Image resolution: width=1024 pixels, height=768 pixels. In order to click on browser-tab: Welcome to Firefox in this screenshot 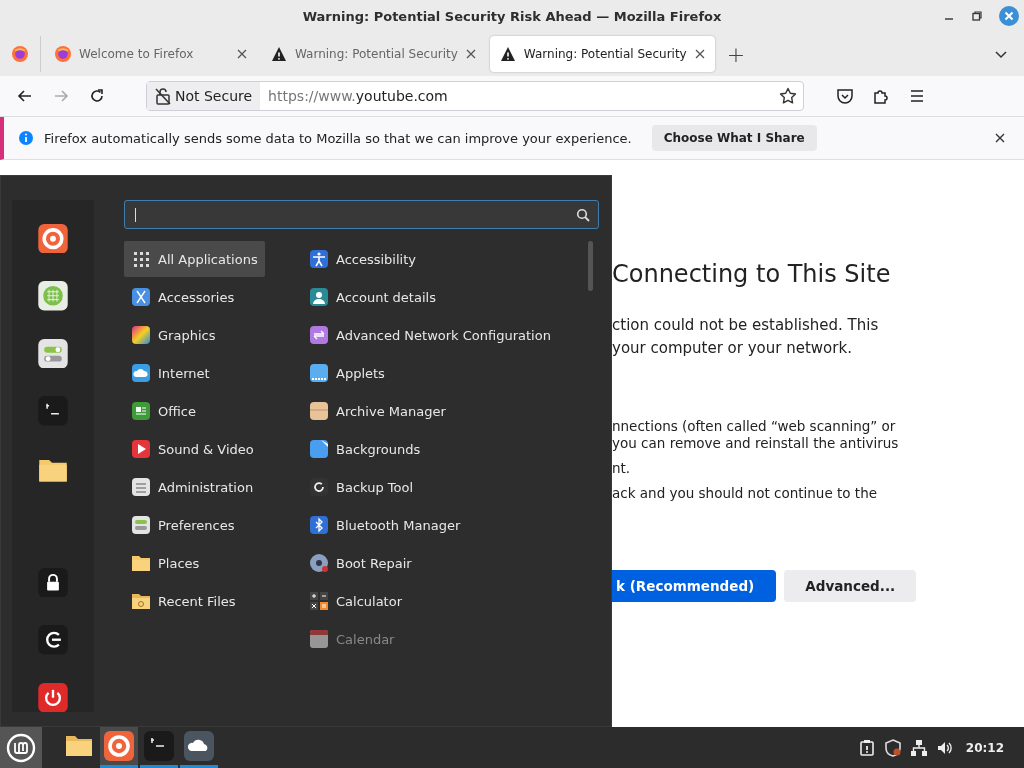, I will do `click(151, 54)`.